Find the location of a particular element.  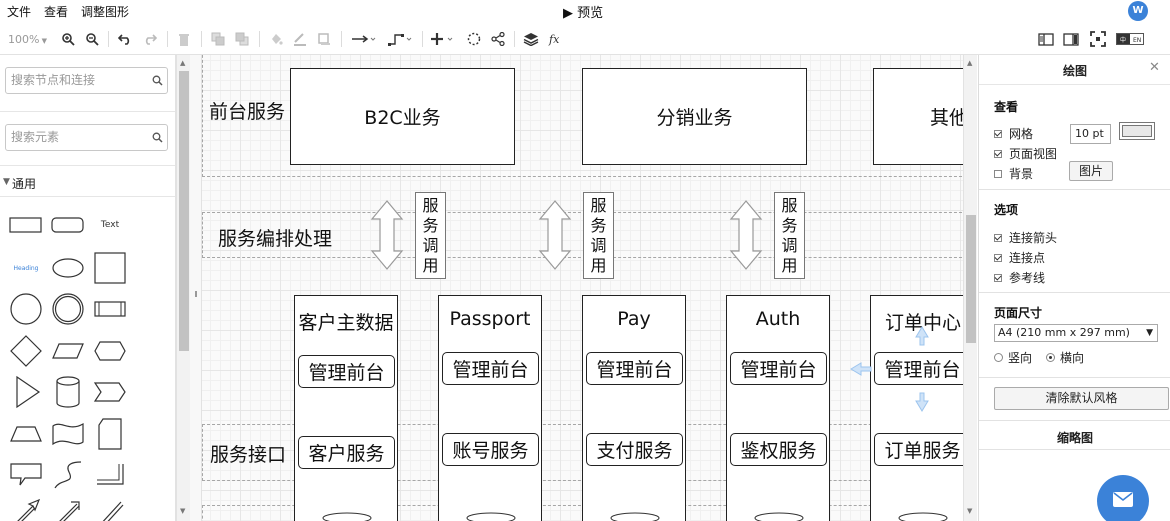

undo-icon is located at coordinates (125, 39).